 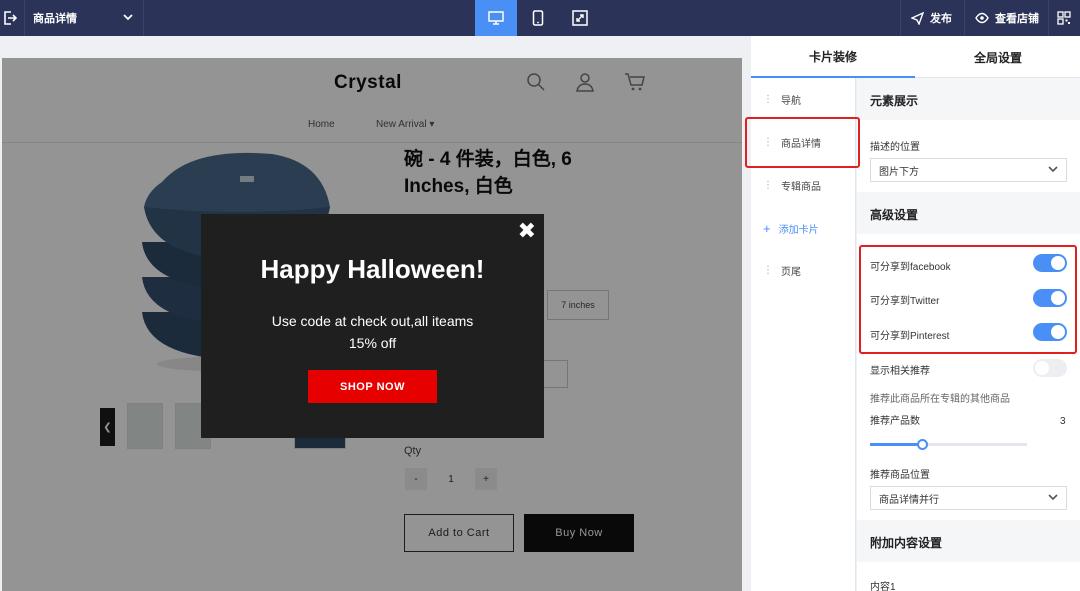 What do you see at coordinates (791, 272) in the screenshot?
I see `card-item-label: 页尾` at bounding box center [791, 272].